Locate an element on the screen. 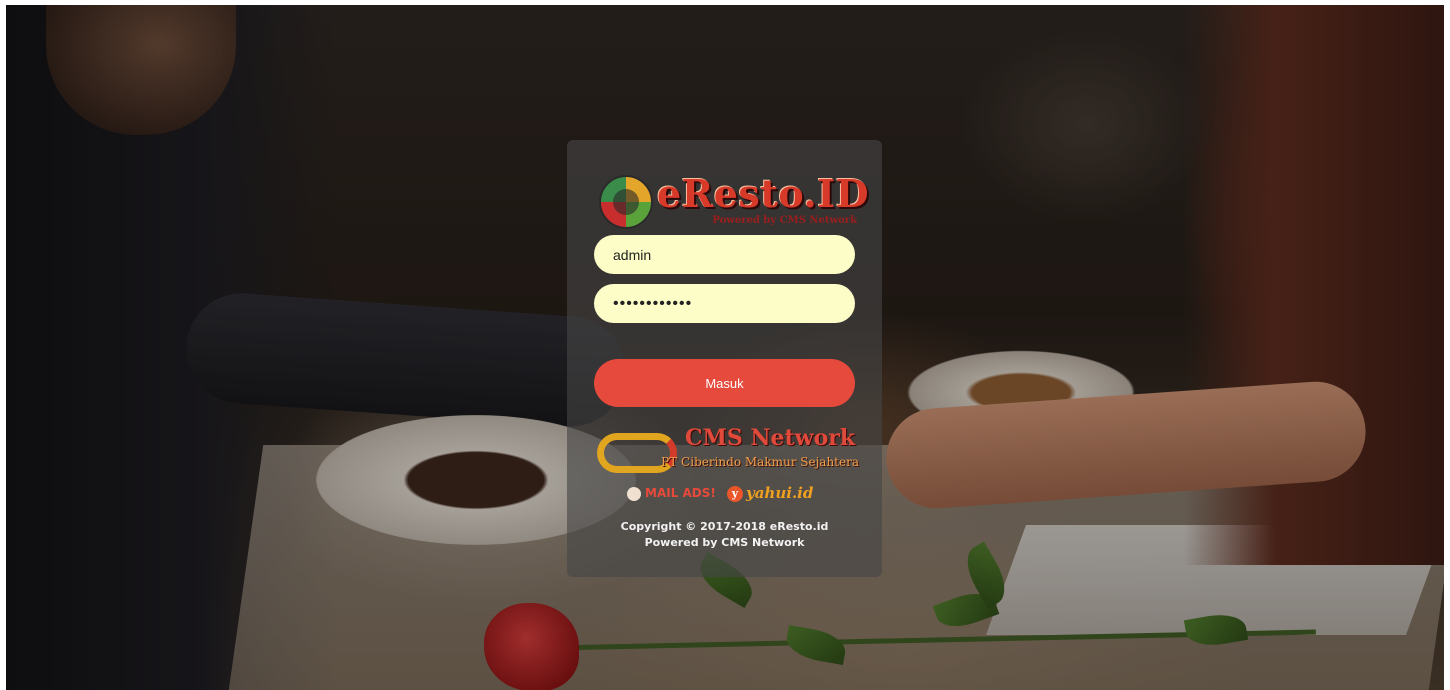 The image size is (1450, 690). partner-logos: MAIL ADS! y yahui.id is located at coordinates (727, 497).